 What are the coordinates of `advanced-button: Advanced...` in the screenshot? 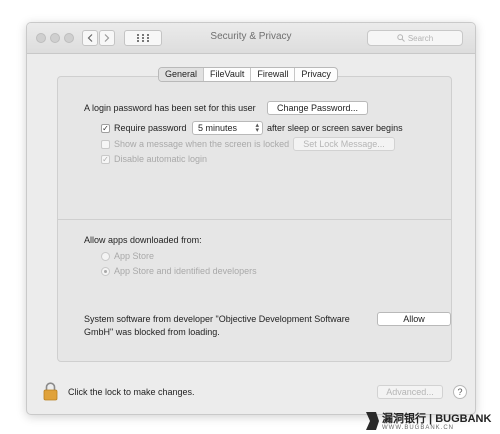 It's located at (410, 392).